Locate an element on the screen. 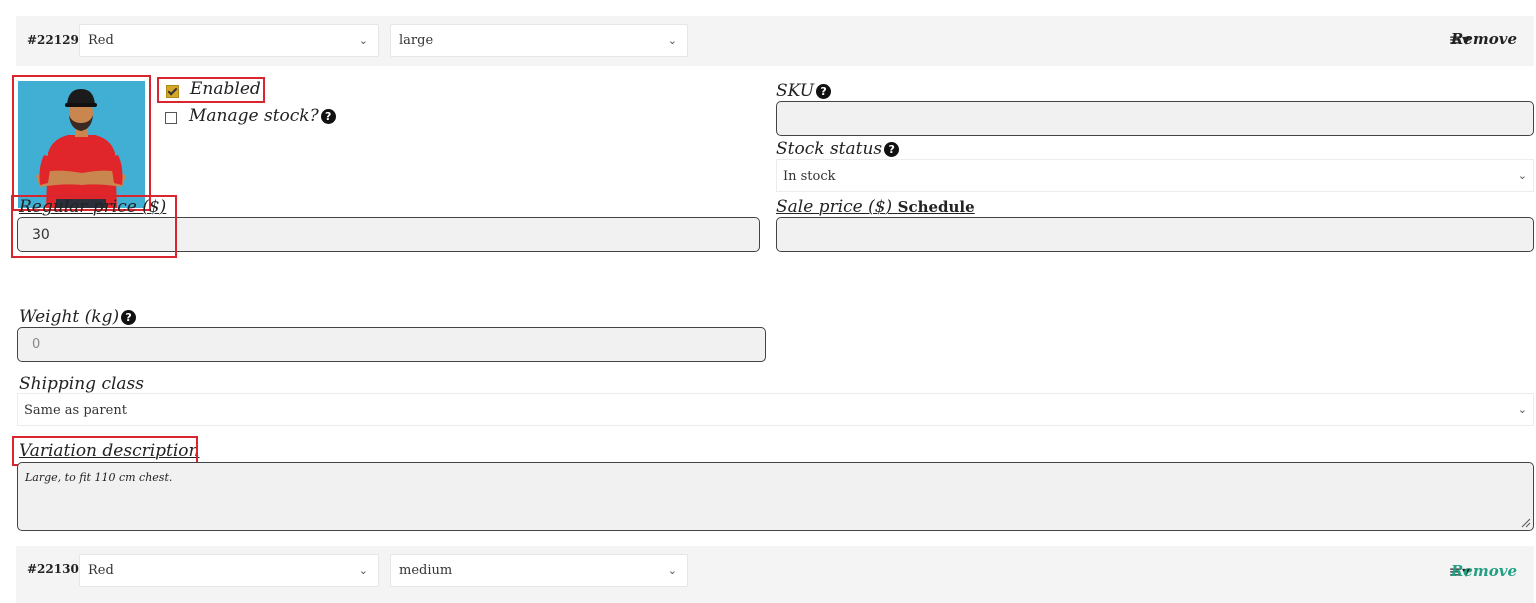 This screenshot has width=1536, height=603. stock-status-select: In stock ⌄ is located at coordinates (1155, 175).